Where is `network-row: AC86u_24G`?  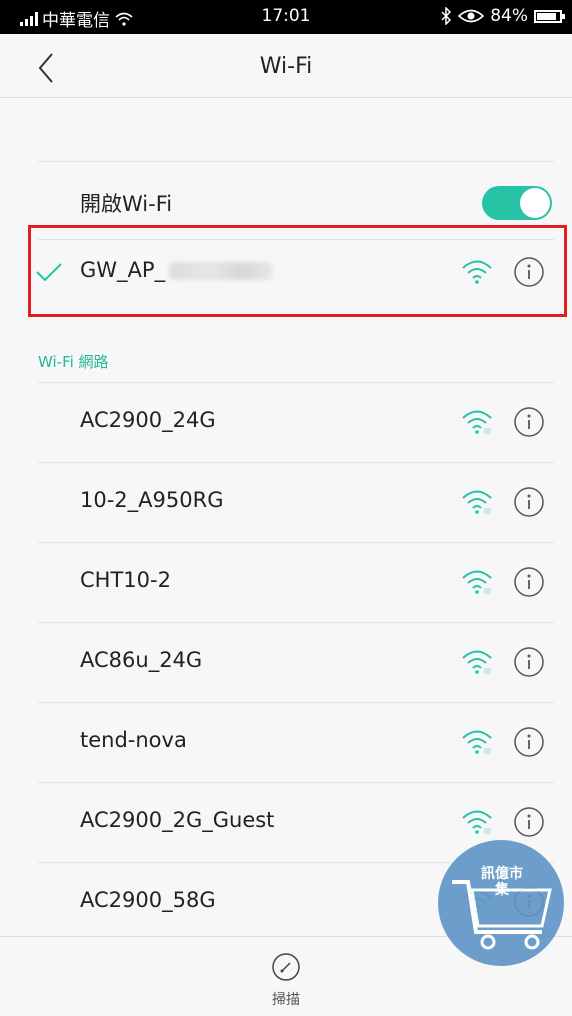
network-row: AC86u_24G is located at coordinates (286, 662).